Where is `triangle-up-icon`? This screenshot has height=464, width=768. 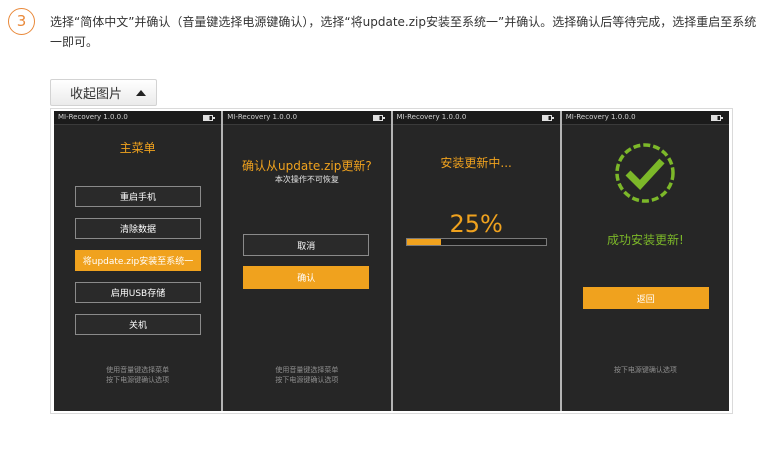 triangle-up-icon is located at coordinates (141, 92).